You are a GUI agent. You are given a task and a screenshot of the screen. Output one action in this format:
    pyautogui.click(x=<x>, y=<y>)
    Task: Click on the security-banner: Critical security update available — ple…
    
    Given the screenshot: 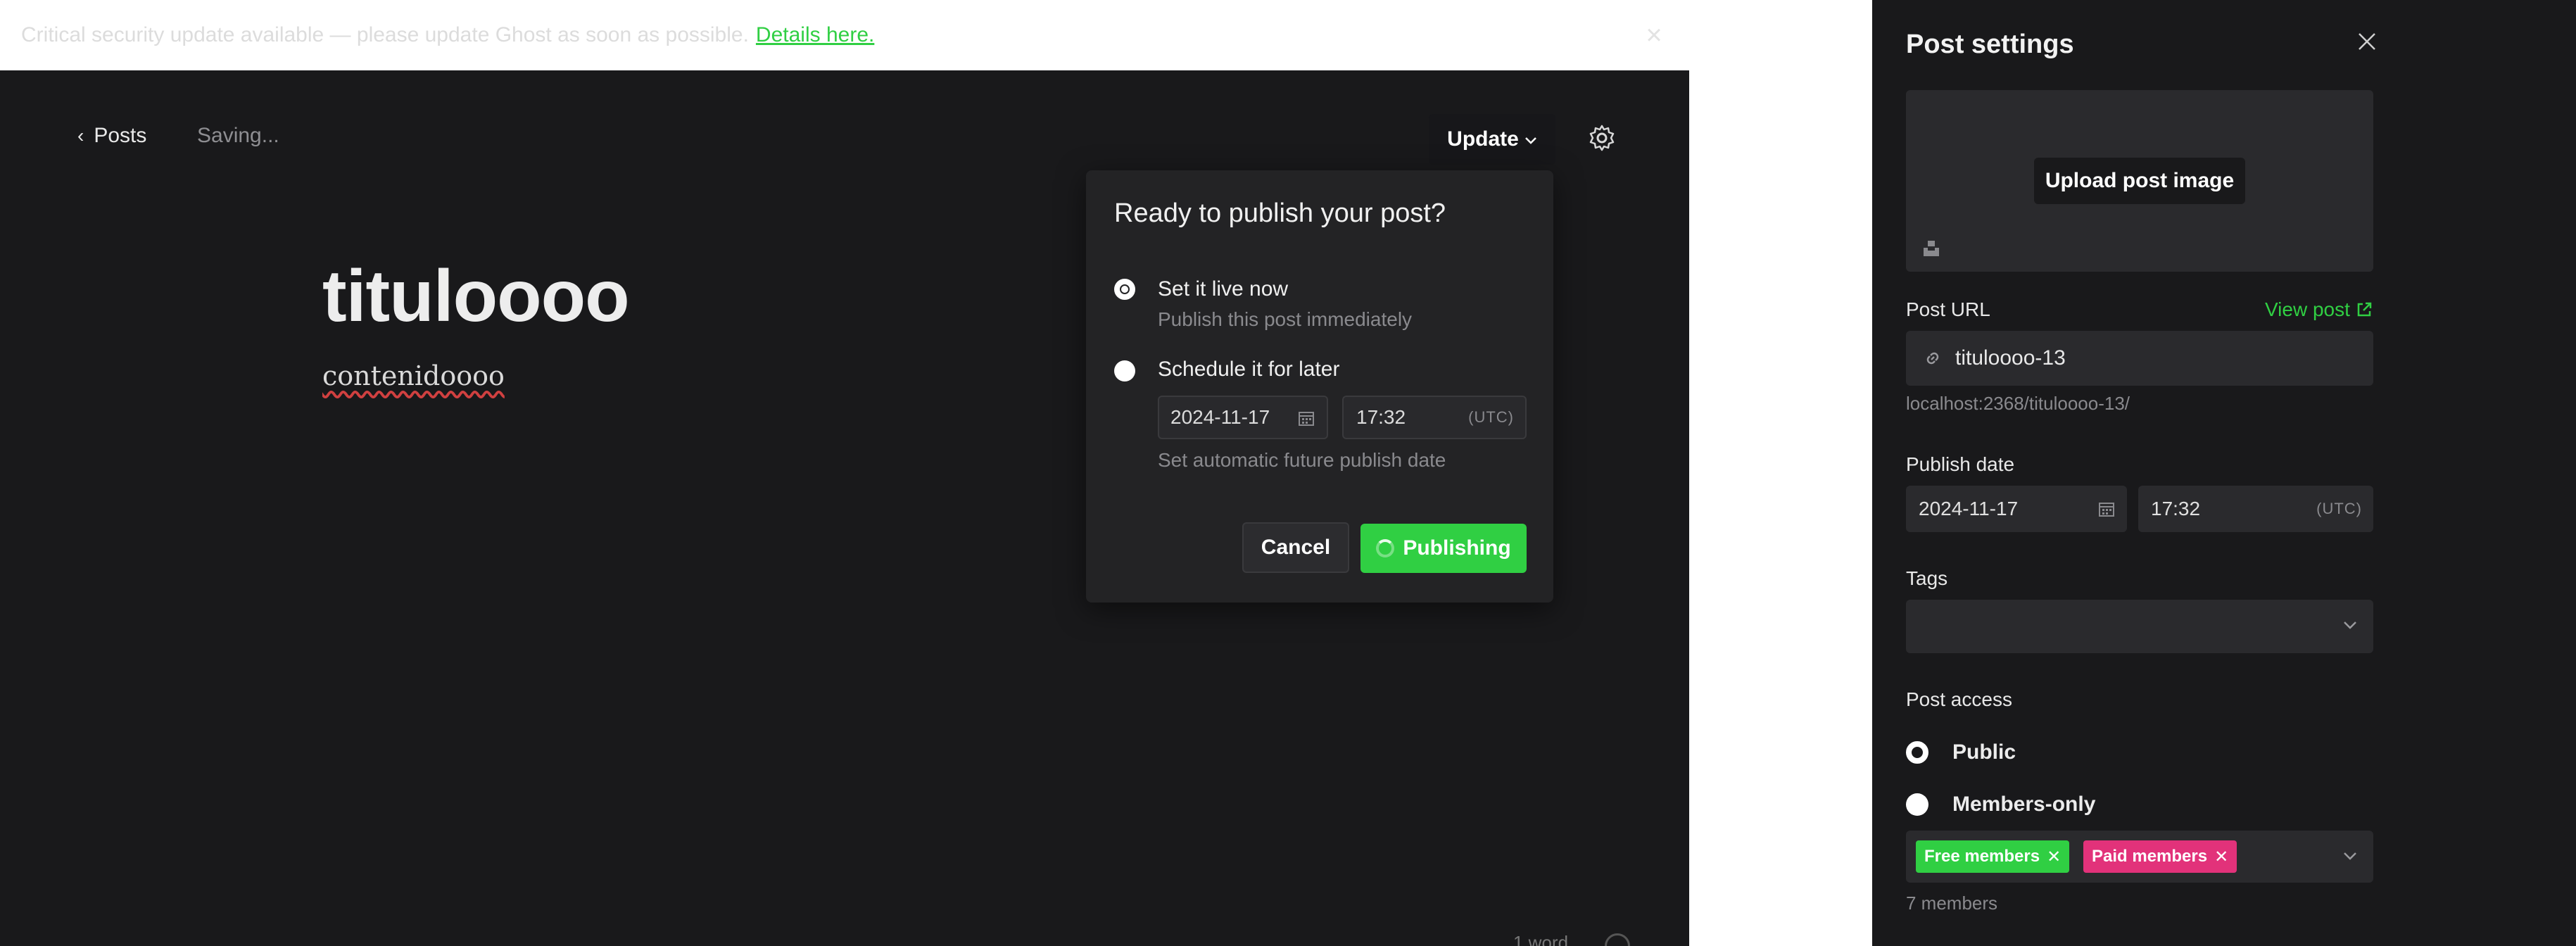 What is the action you would take?
    pyautogui.click(x=844, y=35)
    